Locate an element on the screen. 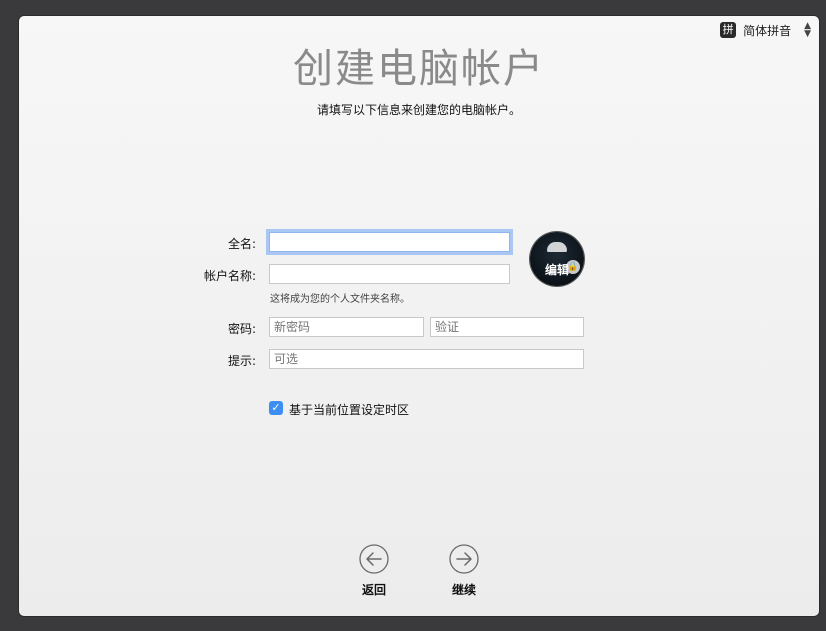 Image resolution: width=826 pixels, height=631 pixels. full-name-label: 全名: is located at coordinates (241, 244).